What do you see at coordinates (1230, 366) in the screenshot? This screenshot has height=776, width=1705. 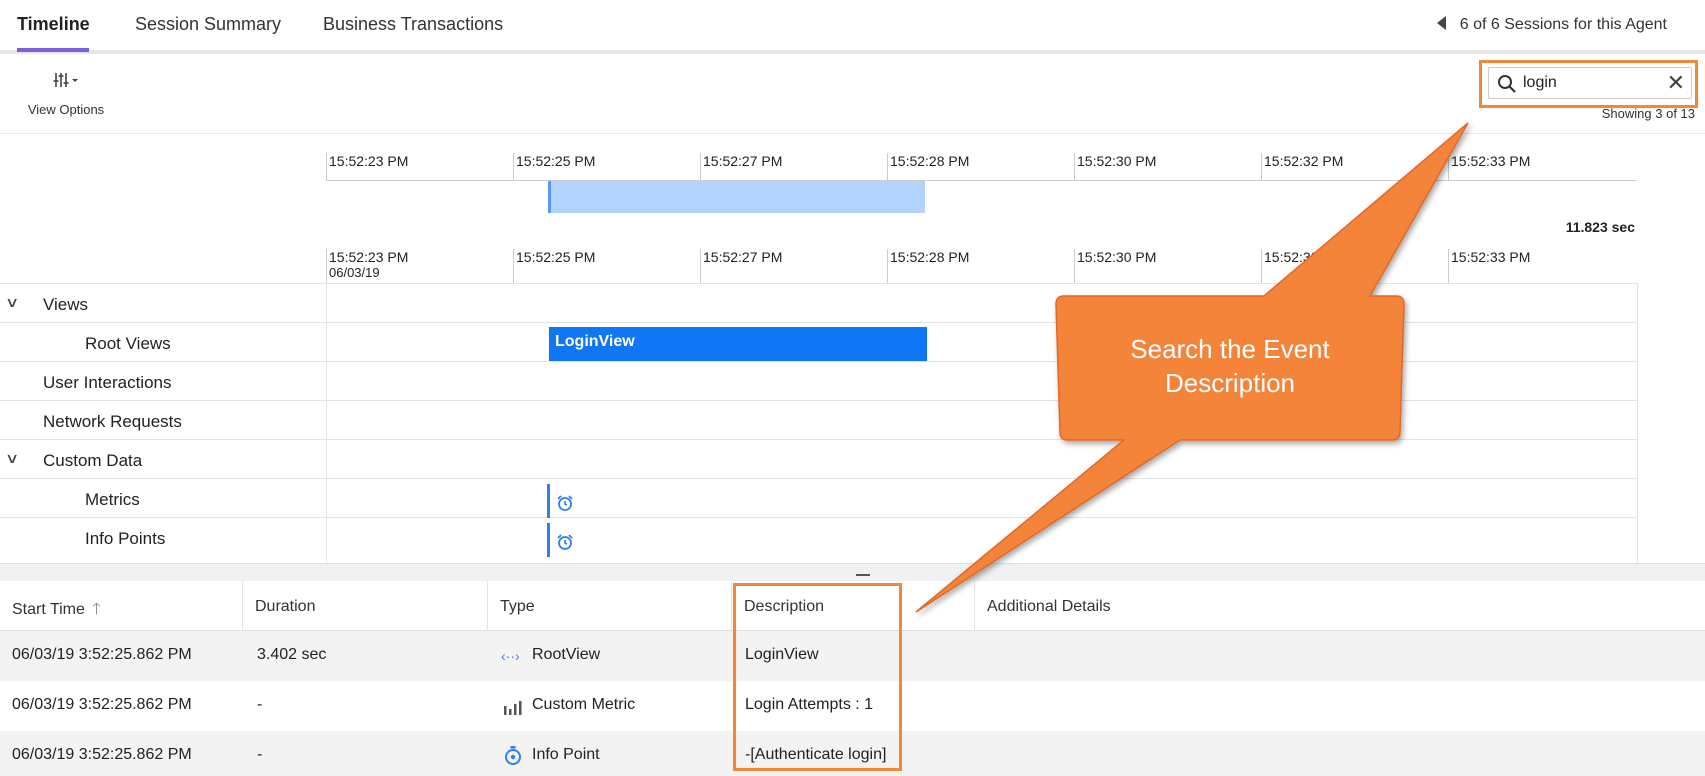 I see `callout-text: Search the Event Description` at bounding box center [1230, 366].